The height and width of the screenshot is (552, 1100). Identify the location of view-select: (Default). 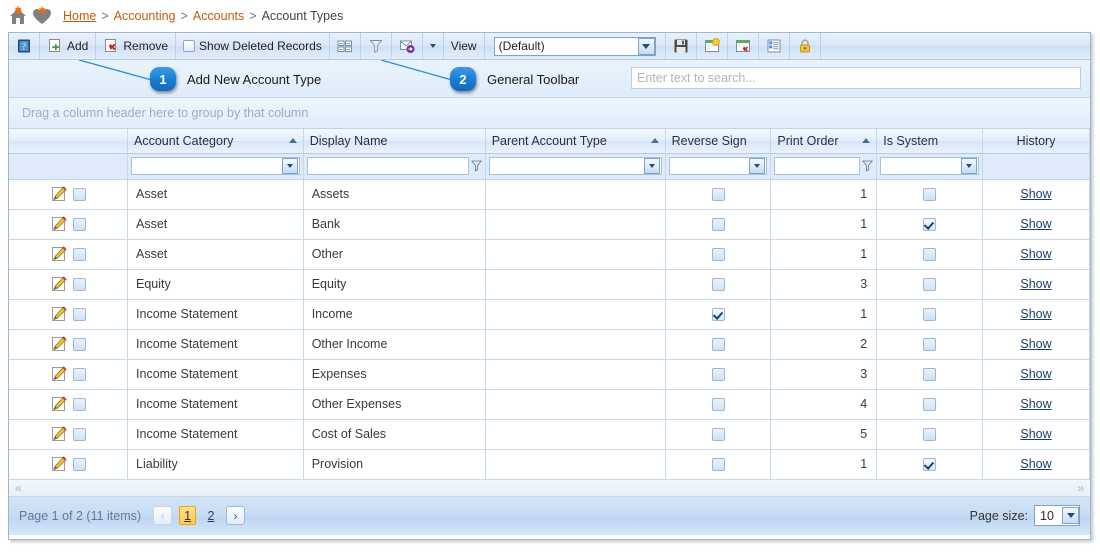
(574, 46).